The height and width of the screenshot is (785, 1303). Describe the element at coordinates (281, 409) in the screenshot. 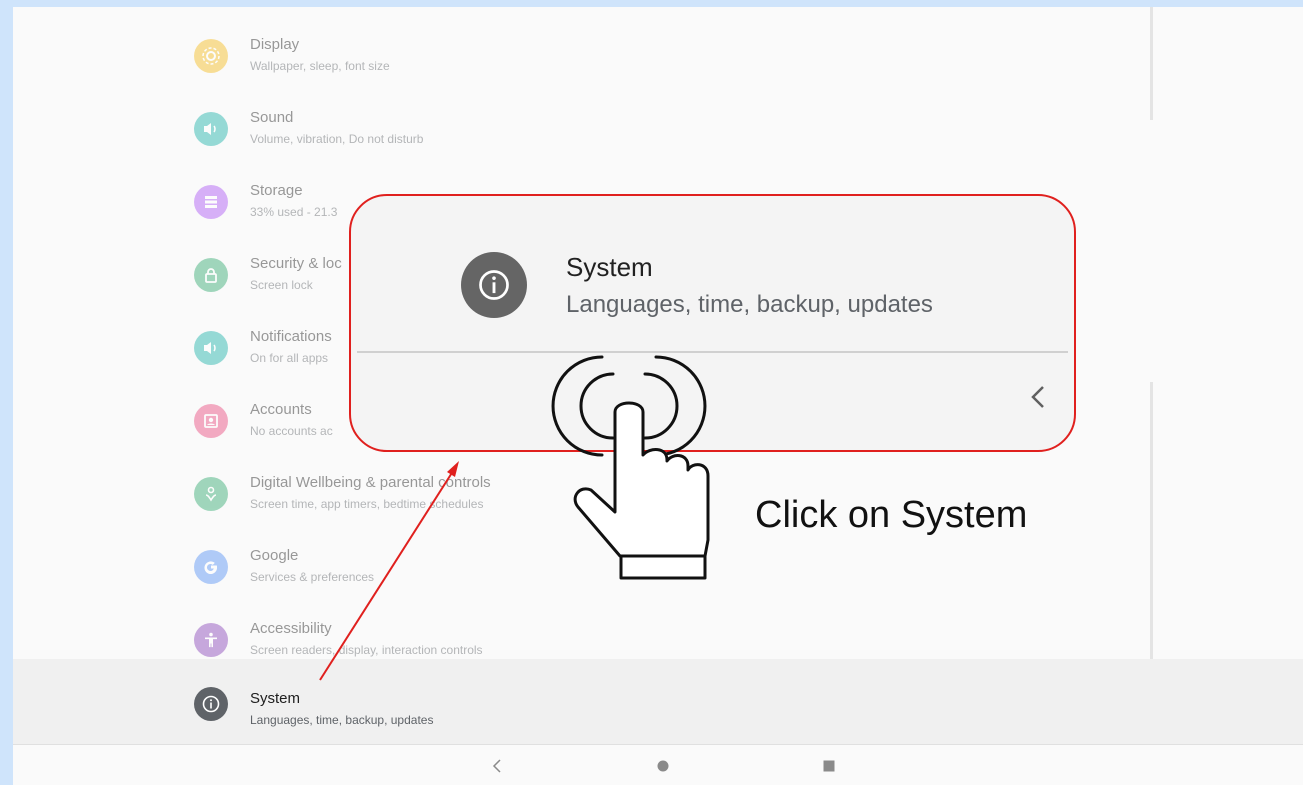

I see `item-title: Accounts` at that location.